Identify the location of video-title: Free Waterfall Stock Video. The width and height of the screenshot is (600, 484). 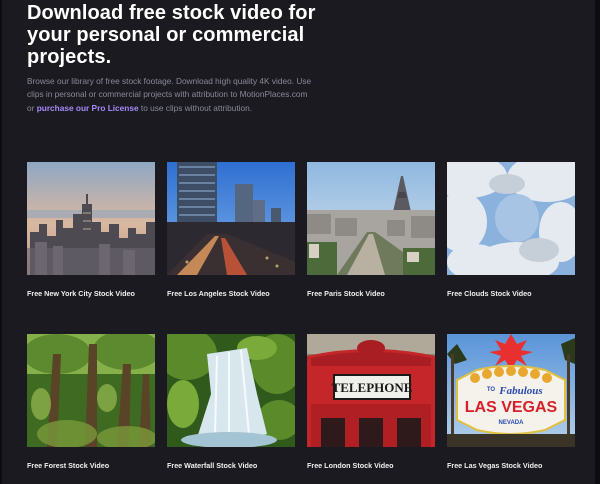
(231, 465).